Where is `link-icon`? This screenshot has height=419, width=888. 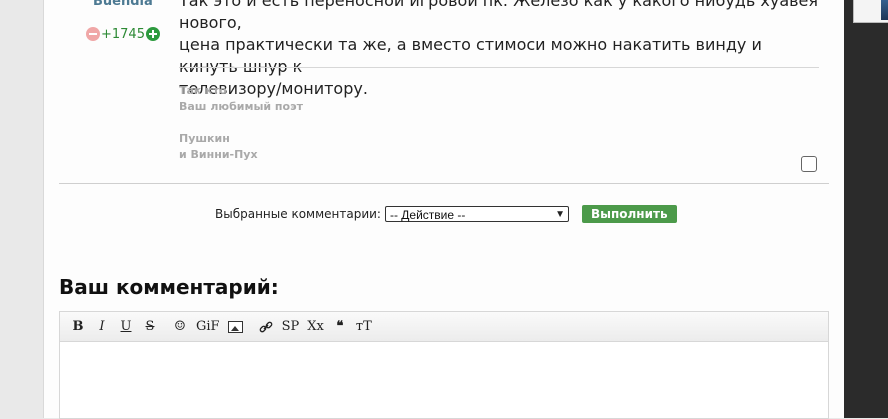
link-icon is located at coordinates (265, 326).